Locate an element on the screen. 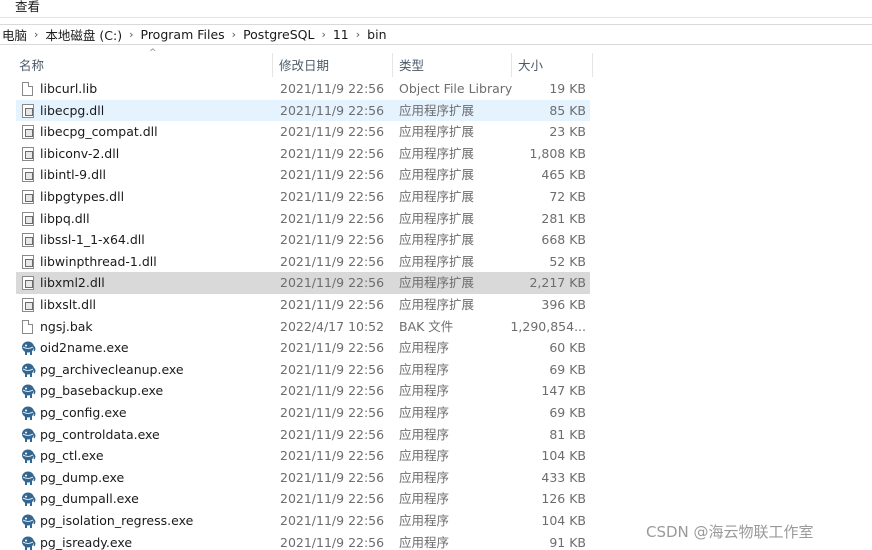 Image resolution: width=872 pixels, height=550 pixels. file-row: pg_dump.exe 2021/11/9 22:56 应用程序 433 KB is located at coordinates (303, 478).